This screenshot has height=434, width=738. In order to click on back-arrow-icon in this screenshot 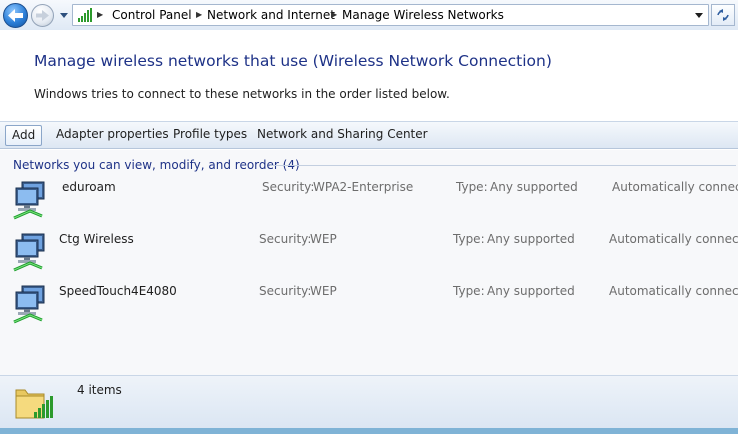, I will do `click(15, 15)`.